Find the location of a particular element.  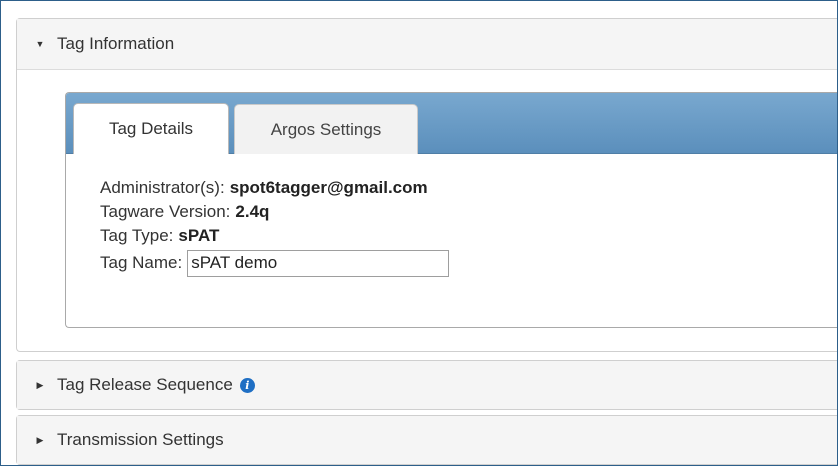

tag-type-value: sPAT is located at coordinates (199, 235).